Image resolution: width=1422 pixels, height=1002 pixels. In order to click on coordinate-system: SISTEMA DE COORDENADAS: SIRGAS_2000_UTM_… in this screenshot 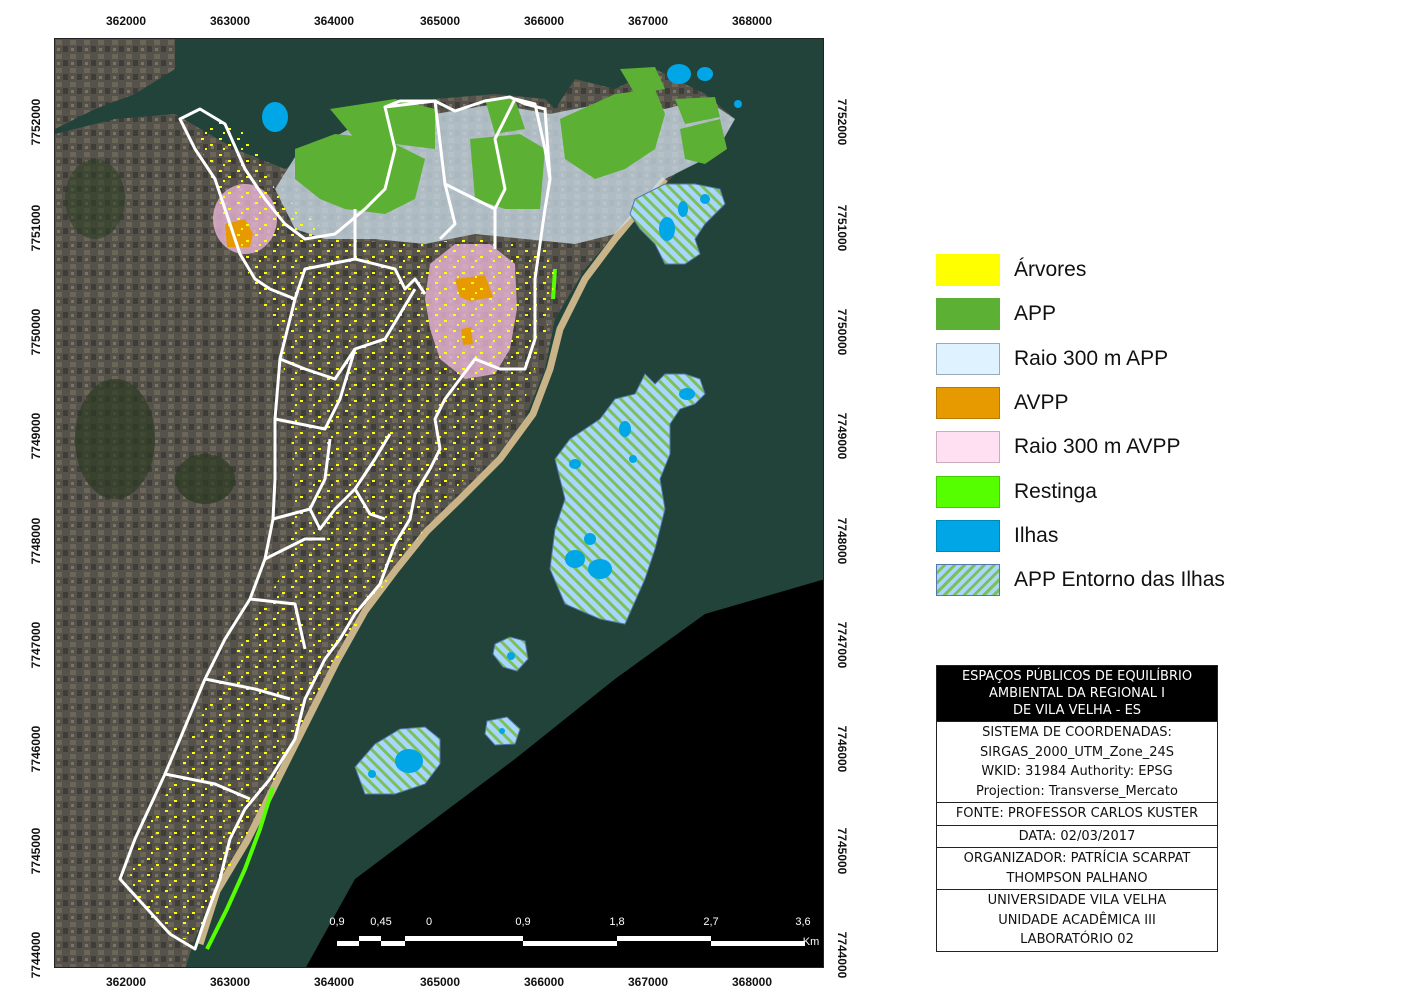, I will do `click(1077, 761)`.